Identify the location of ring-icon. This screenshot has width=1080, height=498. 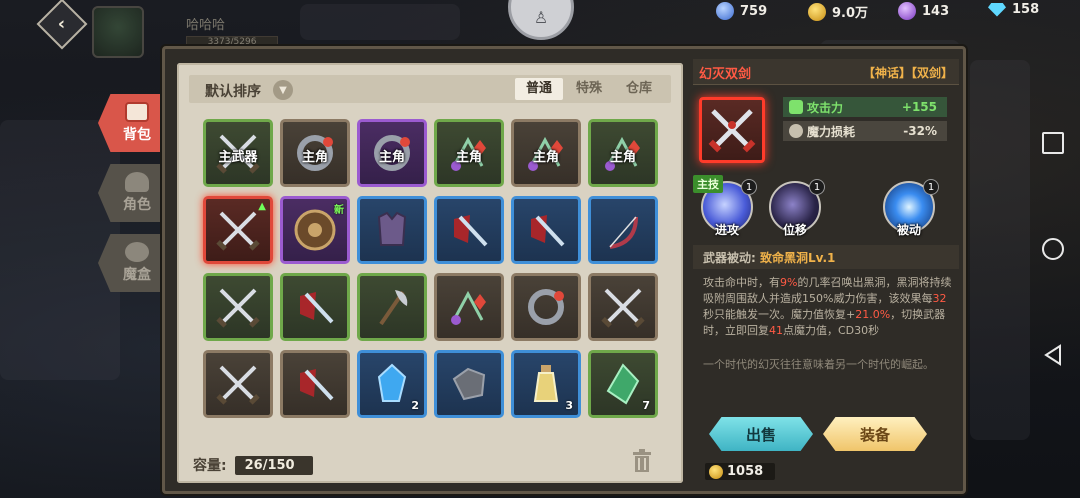
(546, 307).